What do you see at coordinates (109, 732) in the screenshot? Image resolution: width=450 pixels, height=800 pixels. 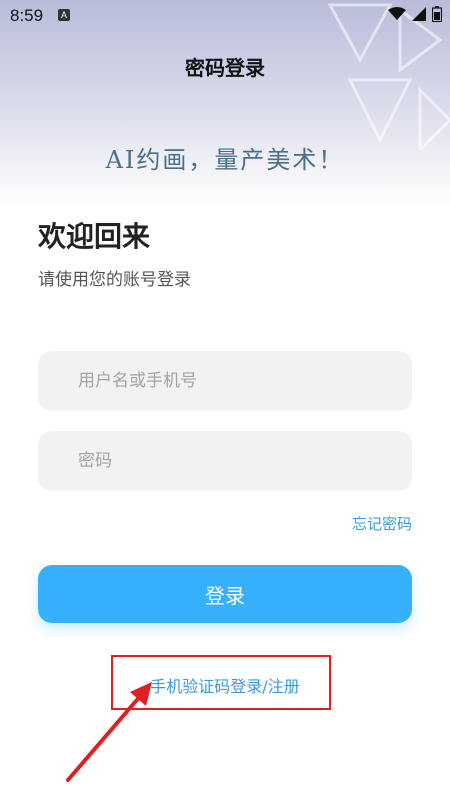 I see `annotation-arrow-icon` at bounding box center [109, 732].